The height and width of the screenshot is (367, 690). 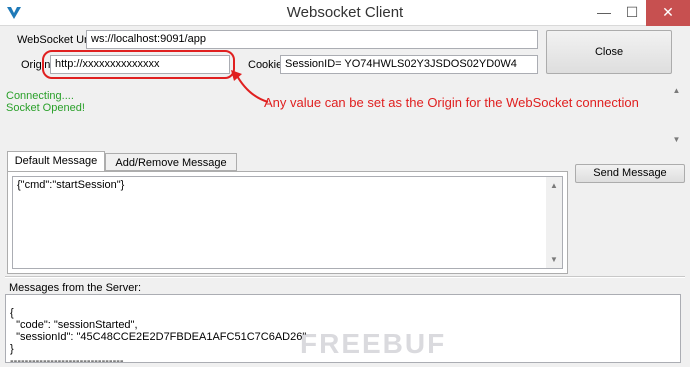 I want to click on minimize-button: —, so click(x=604, y=13).